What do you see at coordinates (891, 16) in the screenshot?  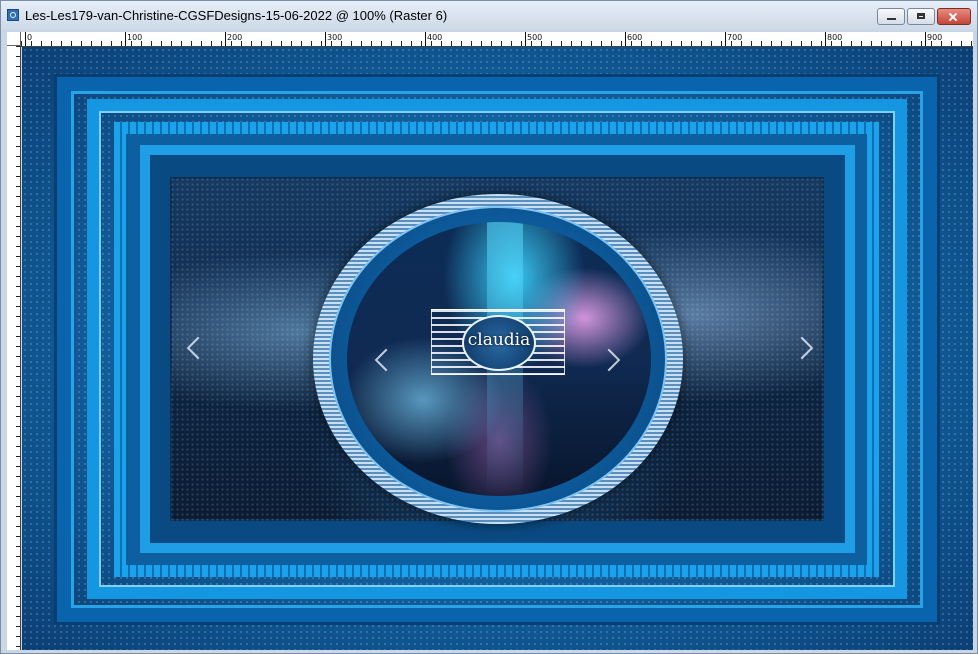 I see `minimize-button` at bounding box center [891, 16].